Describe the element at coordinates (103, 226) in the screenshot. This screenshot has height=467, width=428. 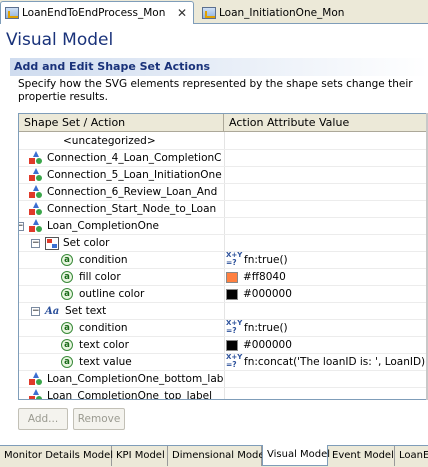
I see `row-label: Loan_CompletionOne` at that location.